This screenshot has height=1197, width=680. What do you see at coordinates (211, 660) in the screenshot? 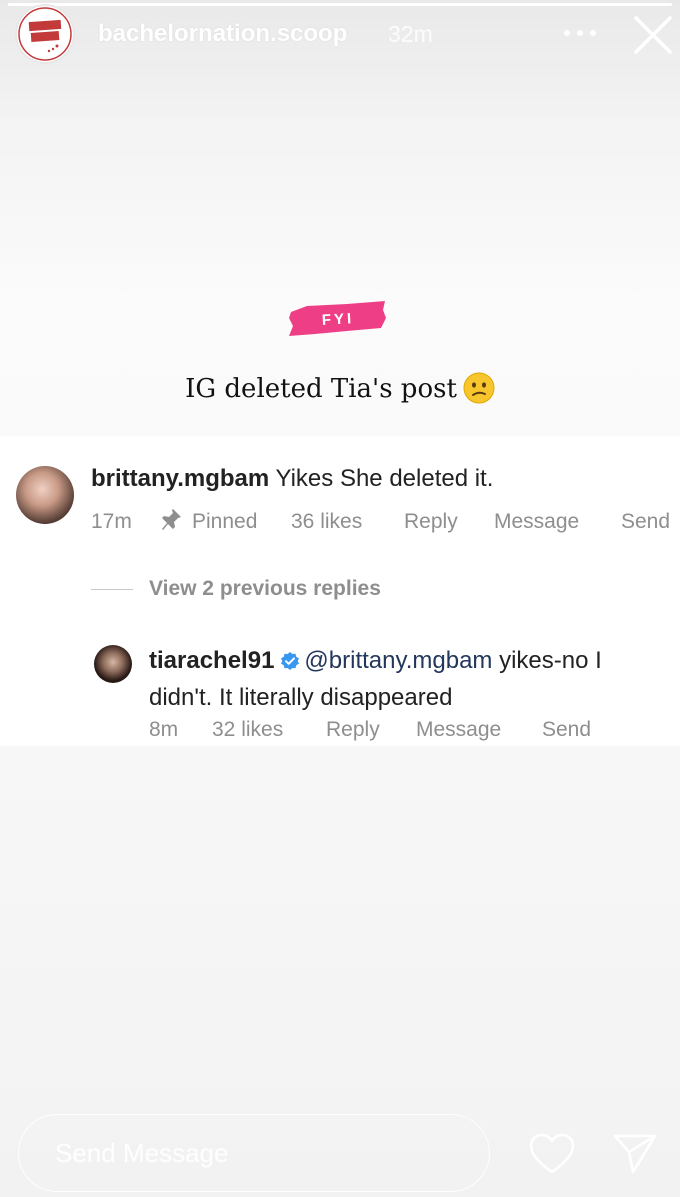
I see `reply-username: tiarachel91` at bounding box center [211, 660].